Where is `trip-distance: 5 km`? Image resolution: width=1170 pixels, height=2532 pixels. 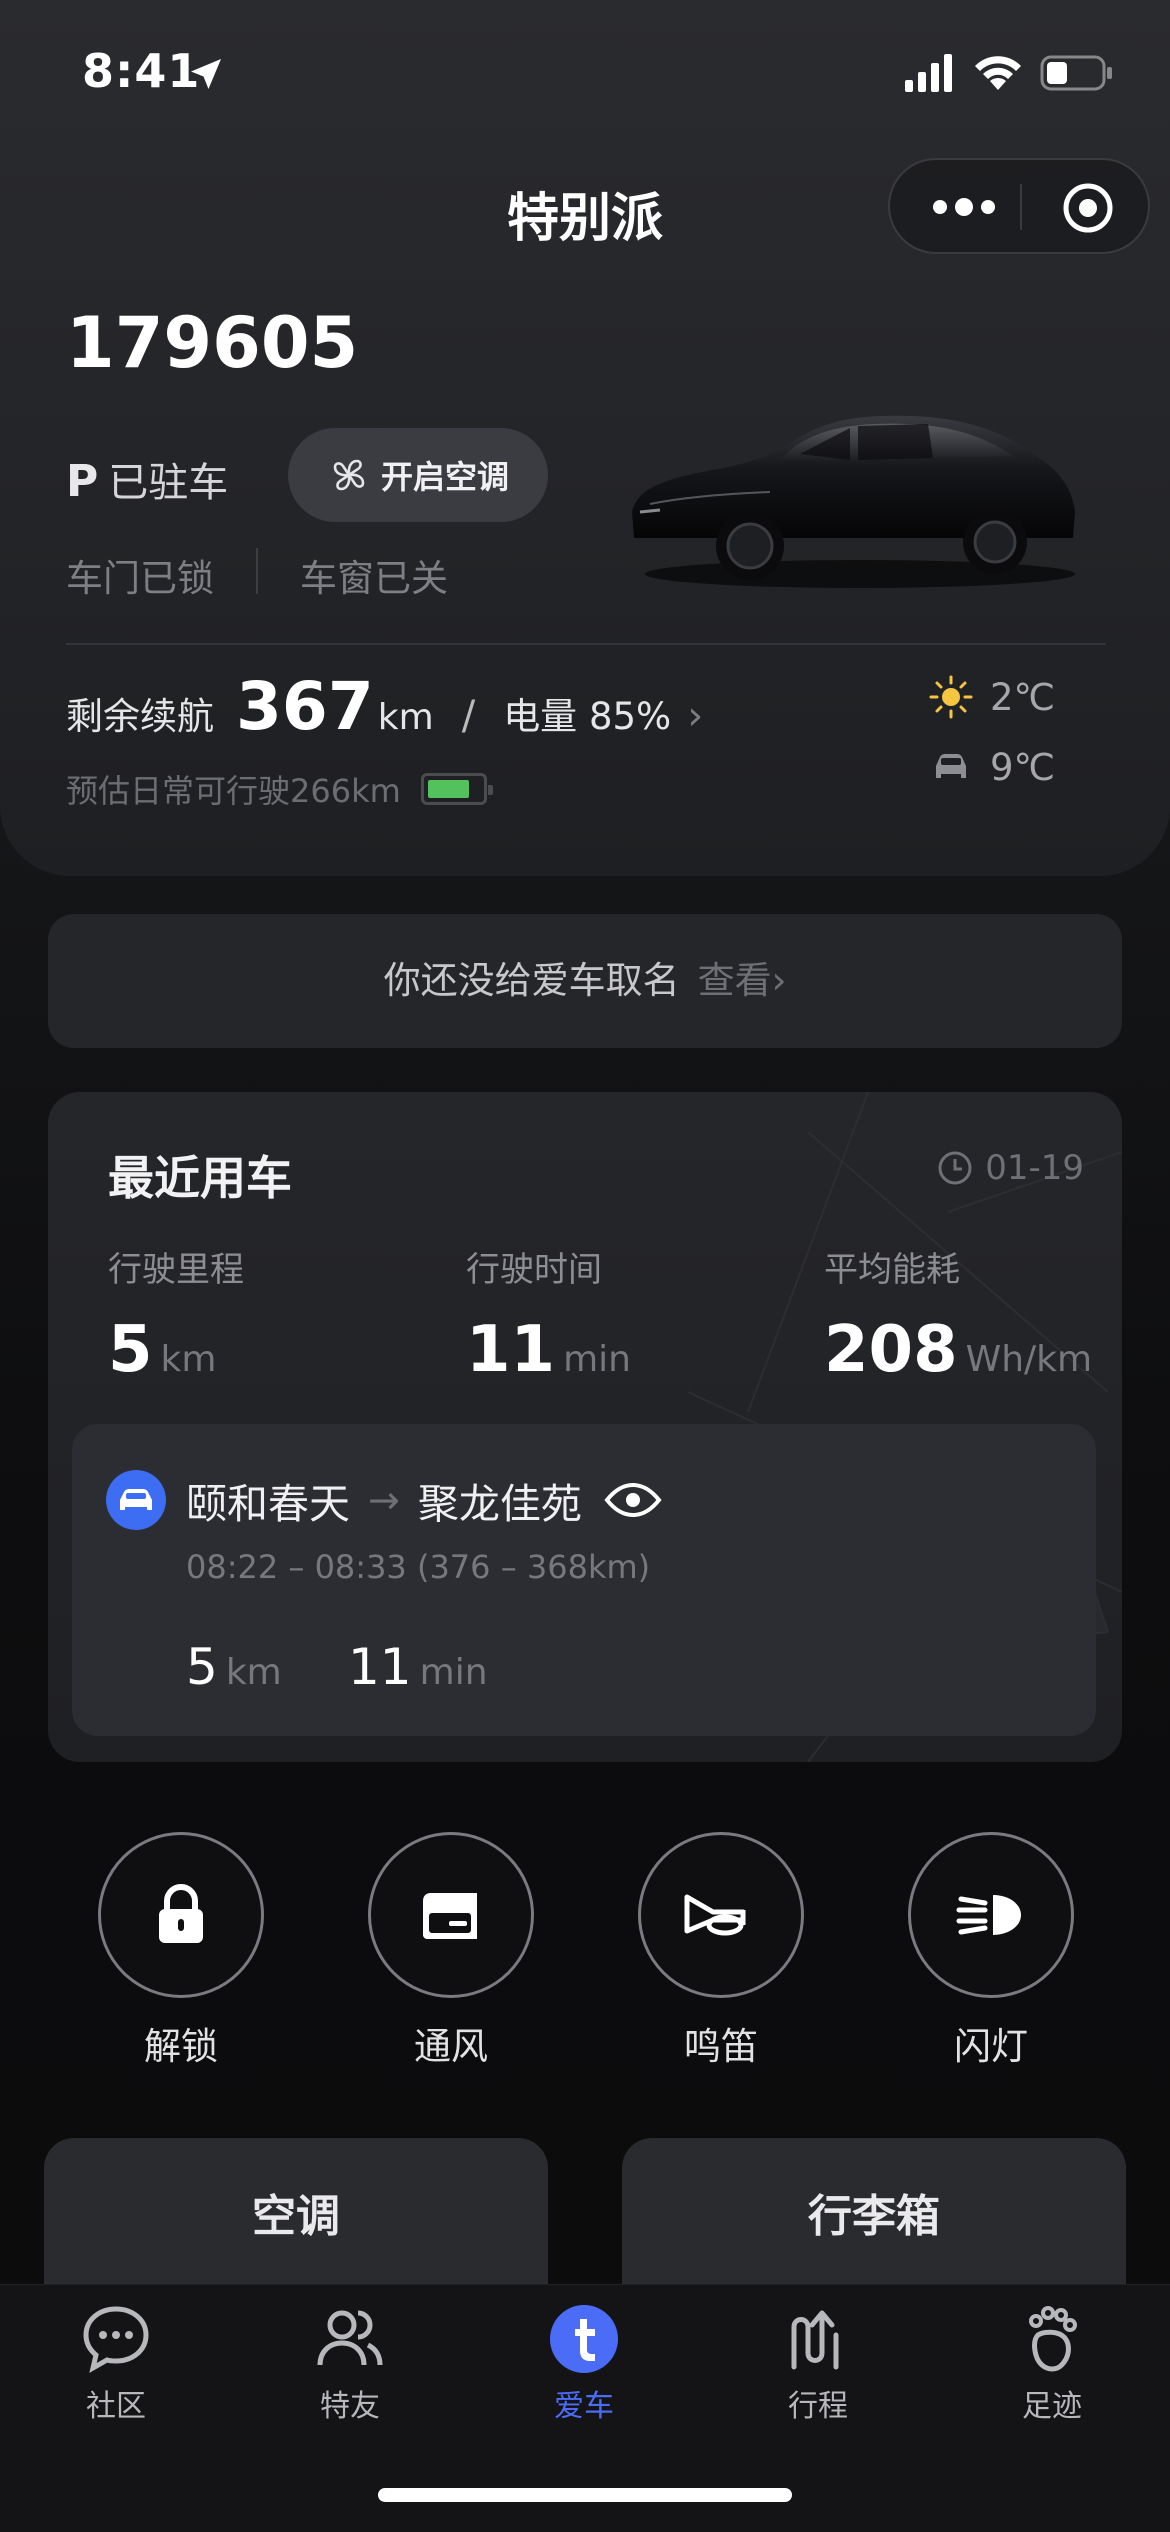 trip-distance: 5 km is located at coordinates (234, 1667).